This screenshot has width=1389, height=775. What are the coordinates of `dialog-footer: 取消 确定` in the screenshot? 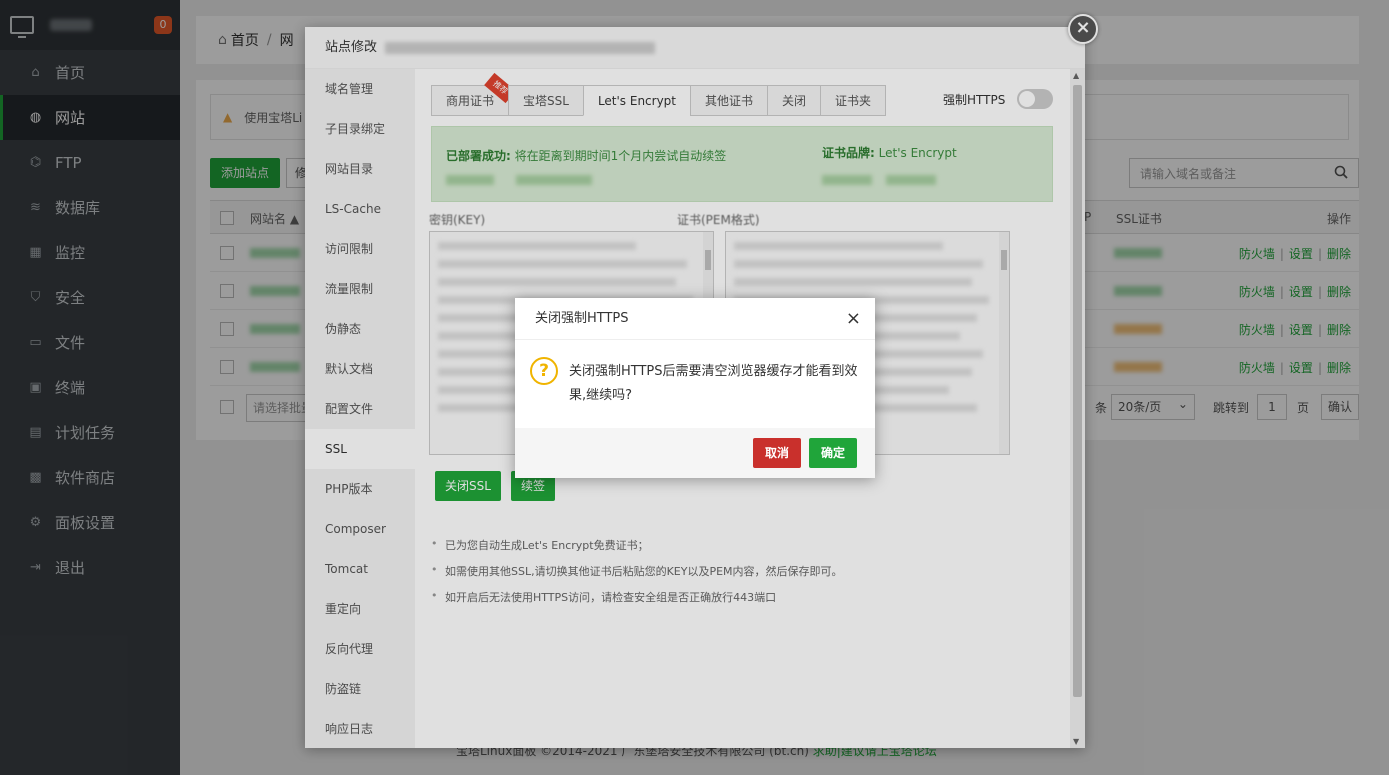 It's located at (695, 453).